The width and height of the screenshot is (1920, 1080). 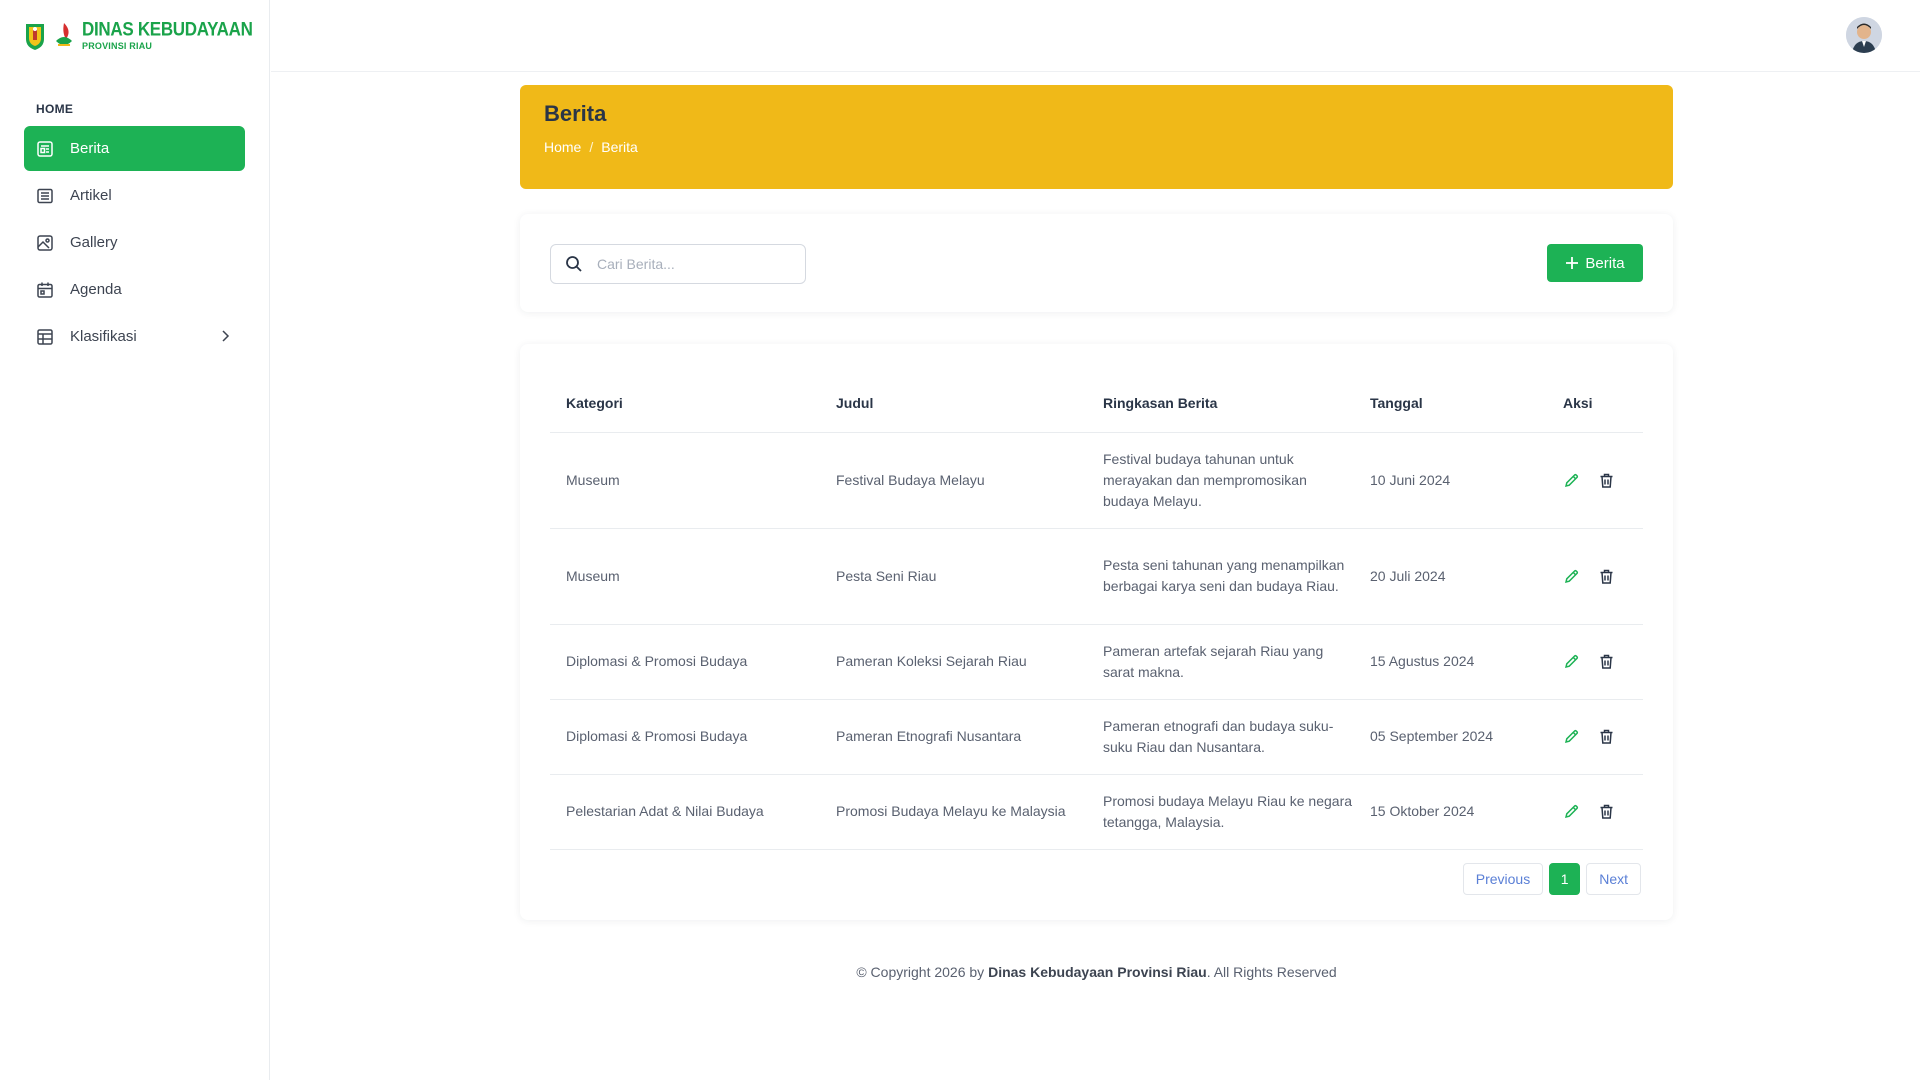 What do you see at coordinates (619, 147) in the screenshot?
I see `breadcrumb-current: Berita` at bounding box center [619, 147].